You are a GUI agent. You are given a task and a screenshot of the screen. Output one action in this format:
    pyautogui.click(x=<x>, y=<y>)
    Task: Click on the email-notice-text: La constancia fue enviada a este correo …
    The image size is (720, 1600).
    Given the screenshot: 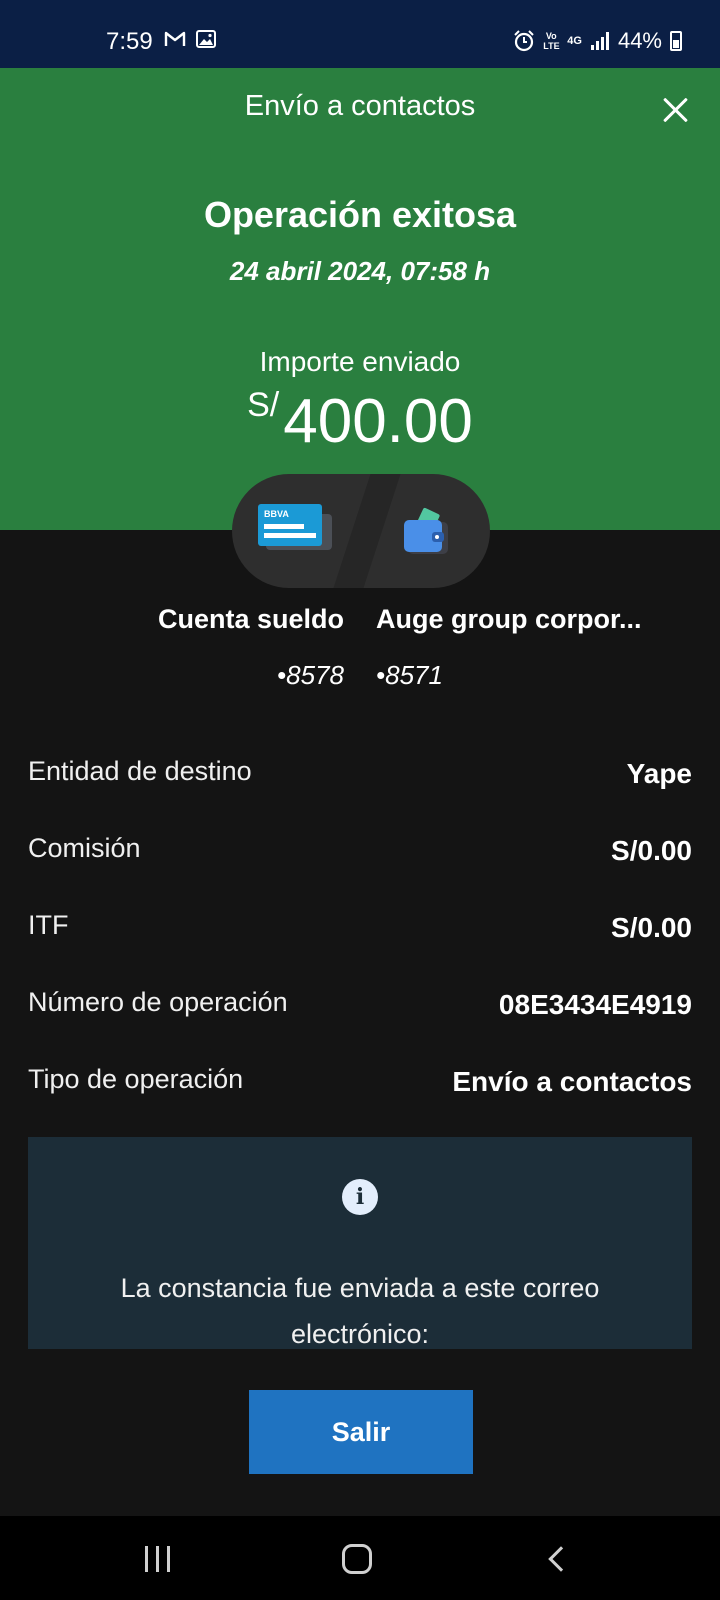 What is the action you would take?
    pyautogui.click(x=360, y=1311)
    